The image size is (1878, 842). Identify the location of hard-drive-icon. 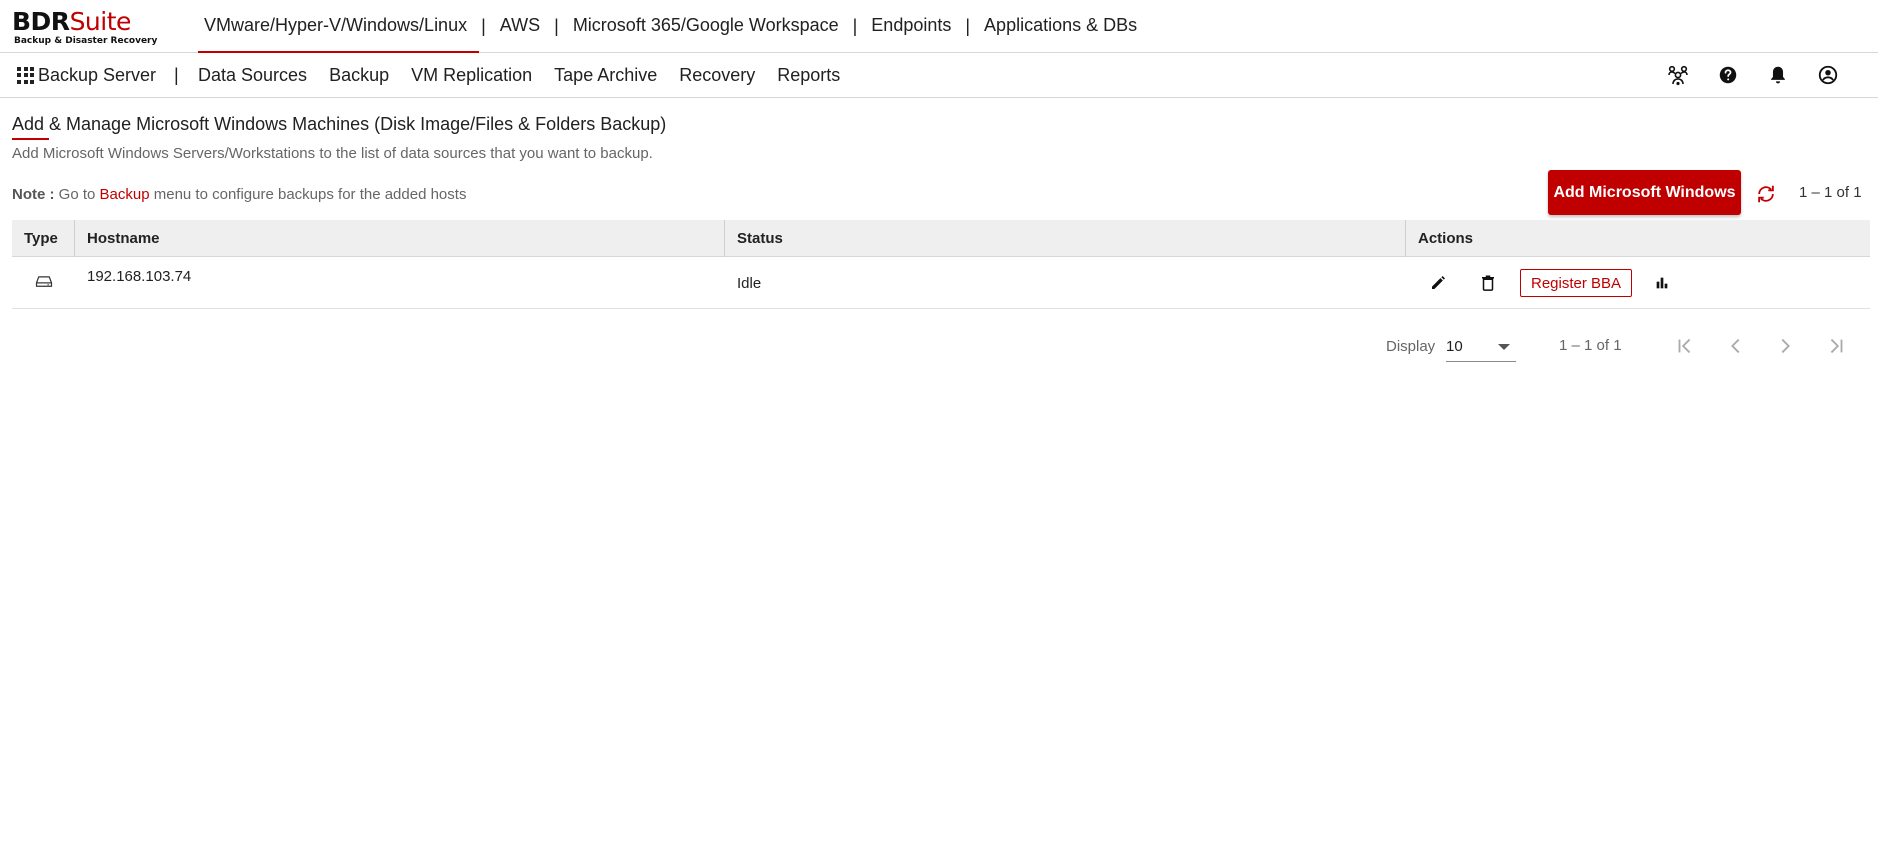
(44, 283).